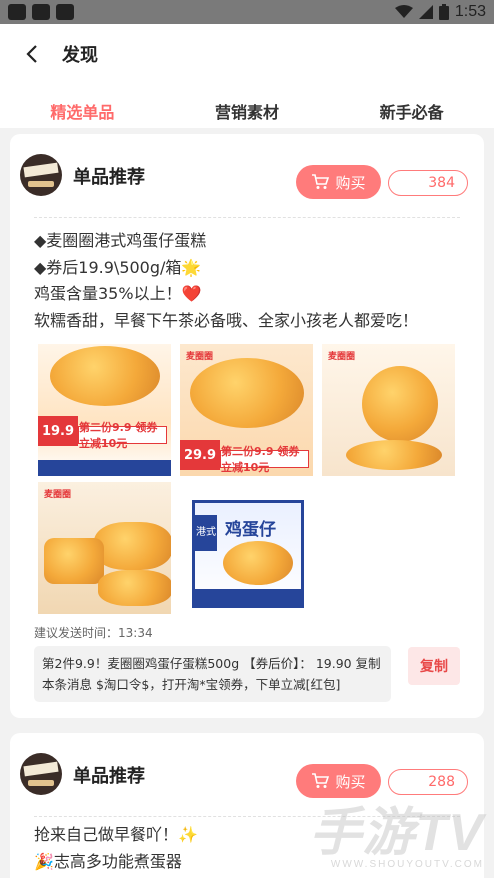  I want to click on tab-marketing: 营销素材, so click(247, 106).